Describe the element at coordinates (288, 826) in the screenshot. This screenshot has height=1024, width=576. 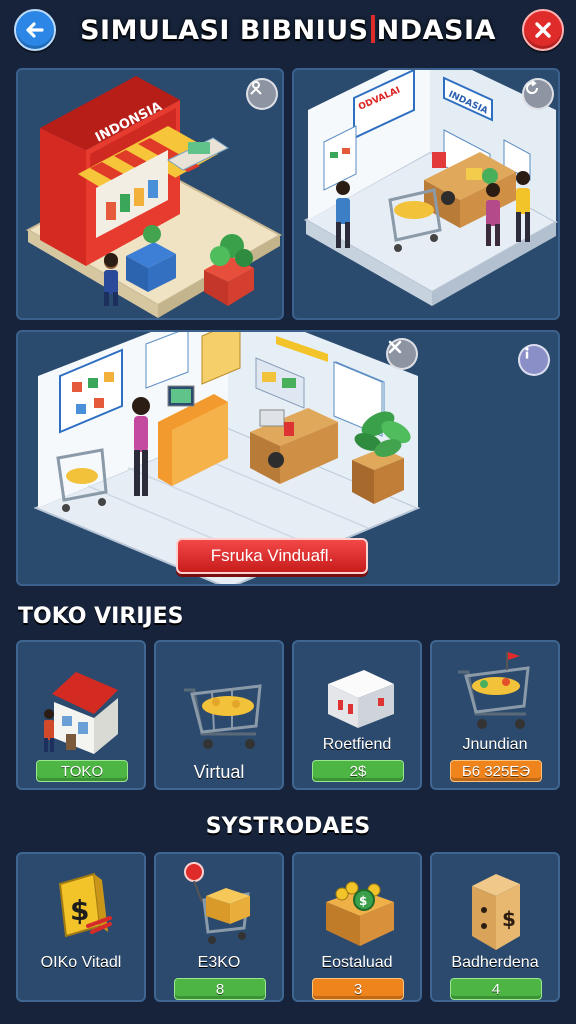
I see `section-title-systems: SYSTRODAES` at that location.